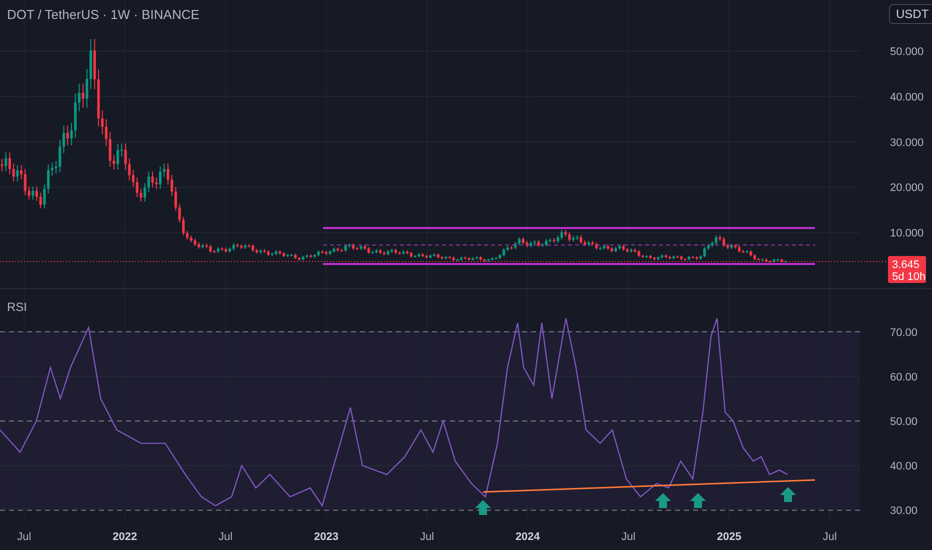  I want to click on price-axis-label: 50.000, so click(907, 52).